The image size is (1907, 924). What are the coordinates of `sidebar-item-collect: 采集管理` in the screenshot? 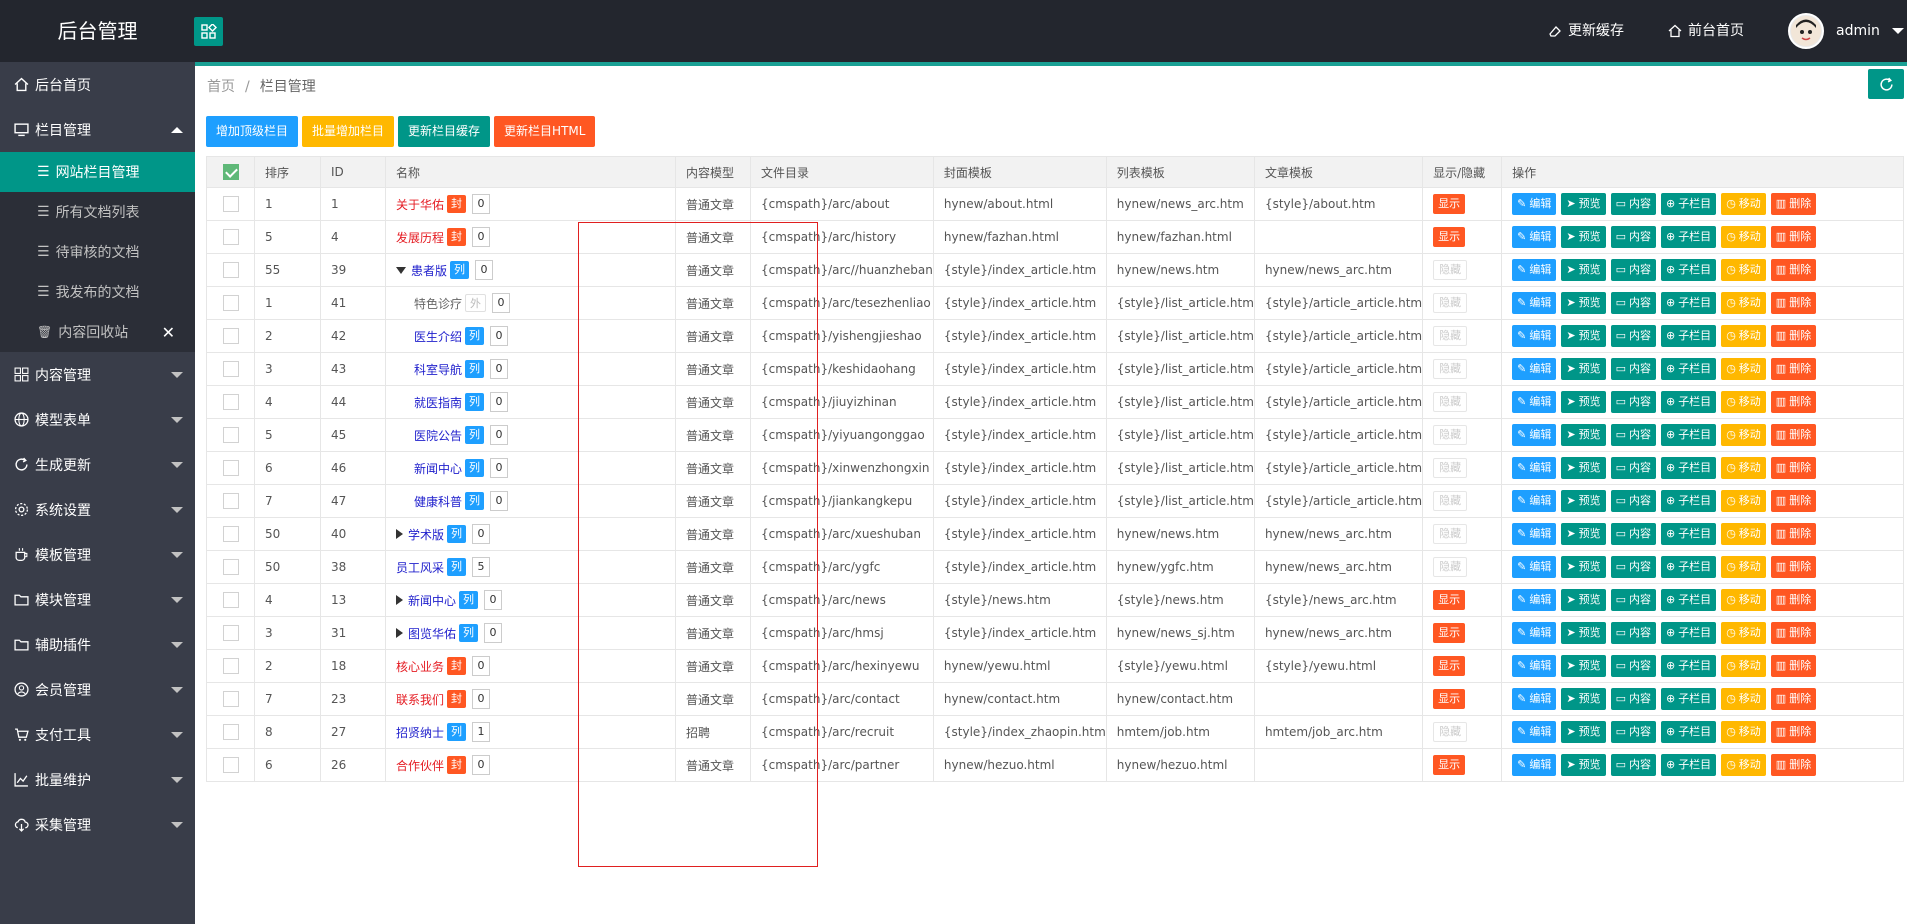 It's located at (97, 824).